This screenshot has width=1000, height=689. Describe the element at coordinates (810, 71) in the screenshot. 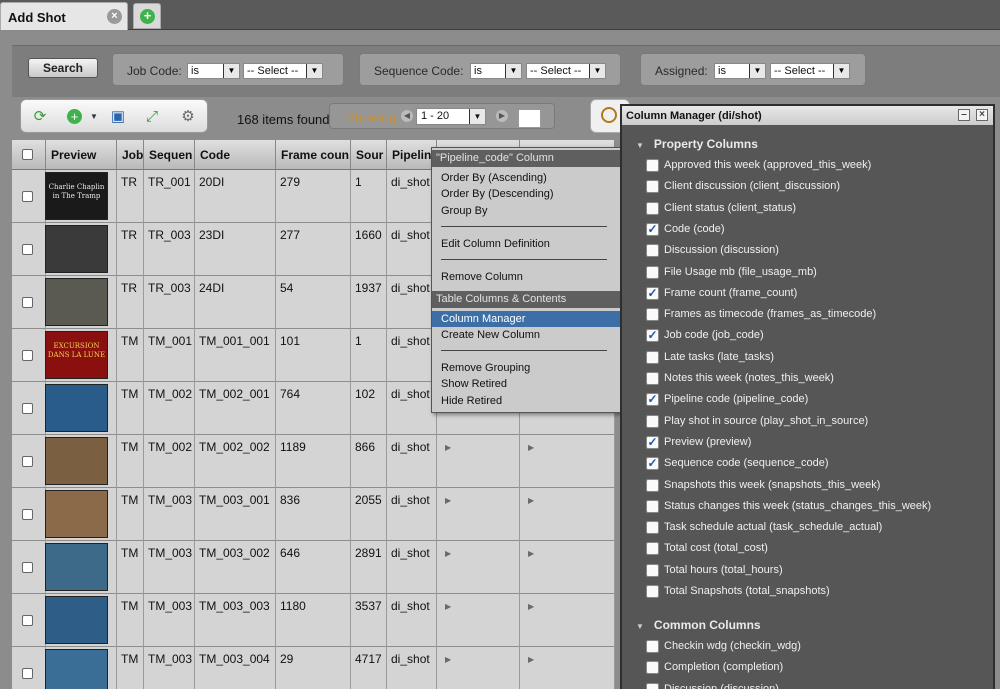

I see `assigned-value-select: -- Select -- ▼` at that location.